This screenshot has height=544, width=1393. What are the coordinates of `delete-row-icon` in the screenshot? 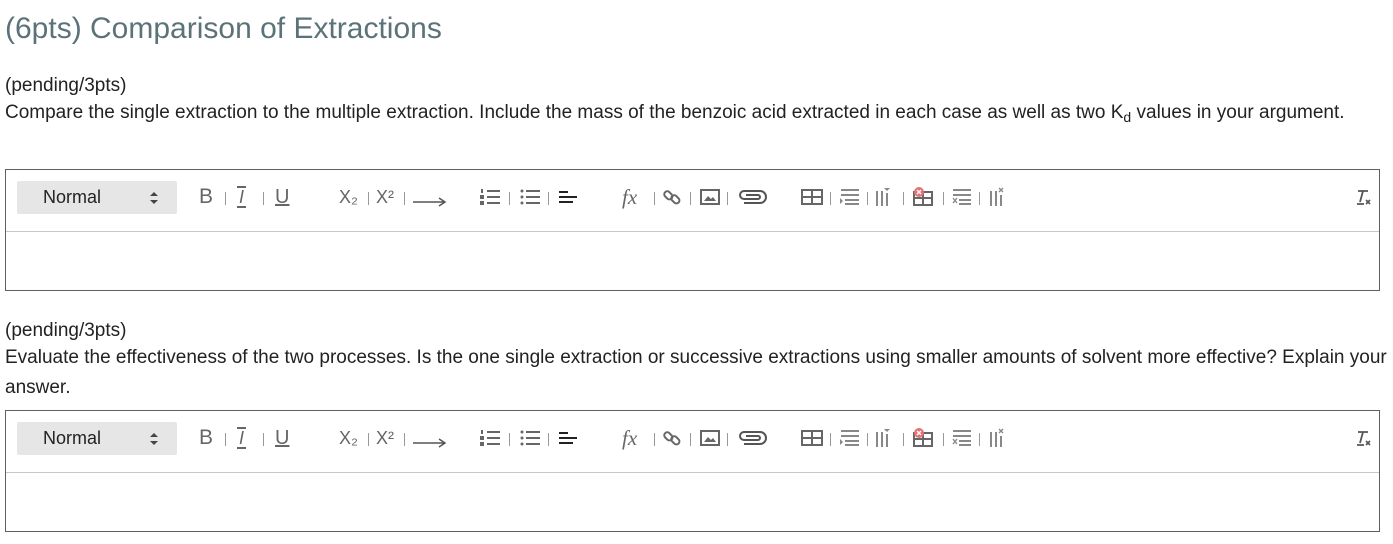 It's located at (961, 438).